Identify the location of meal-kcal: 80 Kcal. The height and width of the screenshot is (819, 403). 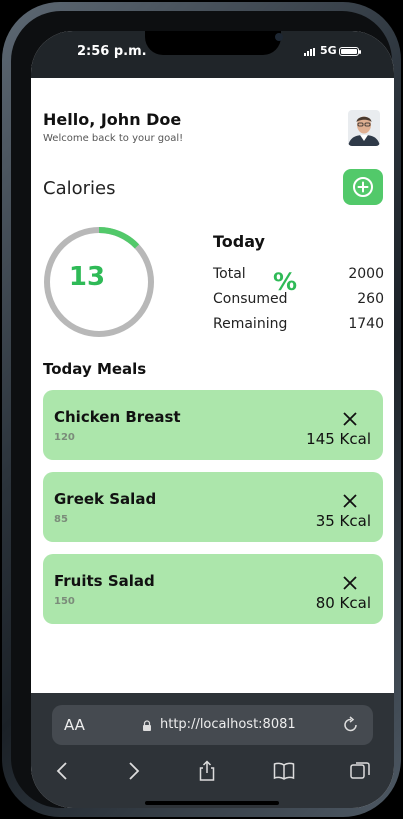
(343, 603).